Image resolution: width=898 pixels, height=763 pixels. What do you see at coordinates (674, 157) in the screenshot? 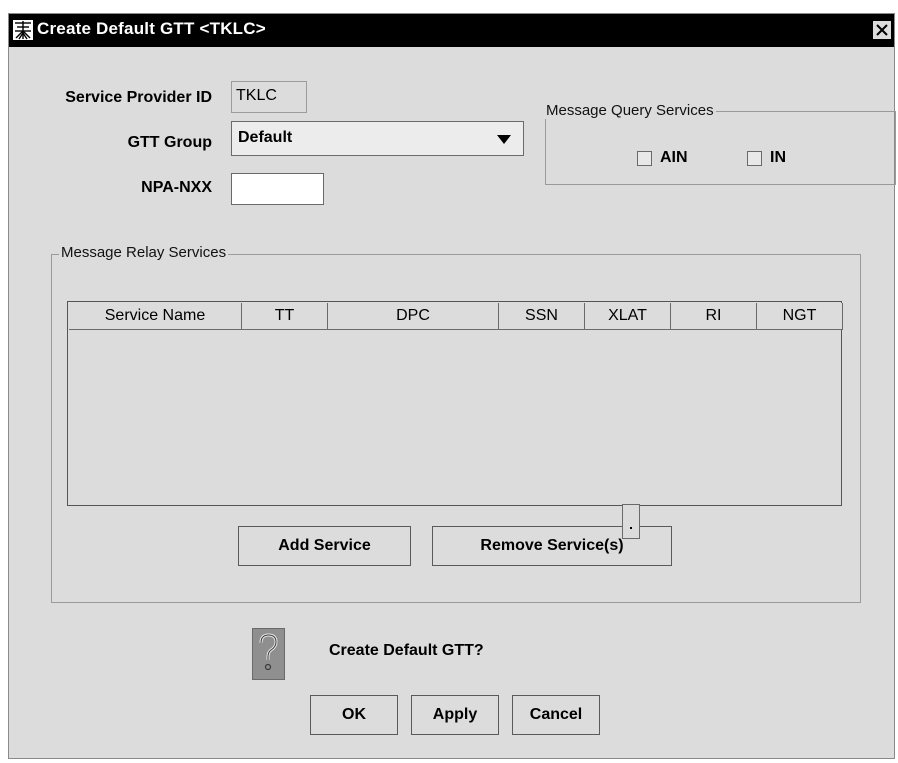
I see `ain-checkbox-label: AIN` at bounding box center [674, 157].